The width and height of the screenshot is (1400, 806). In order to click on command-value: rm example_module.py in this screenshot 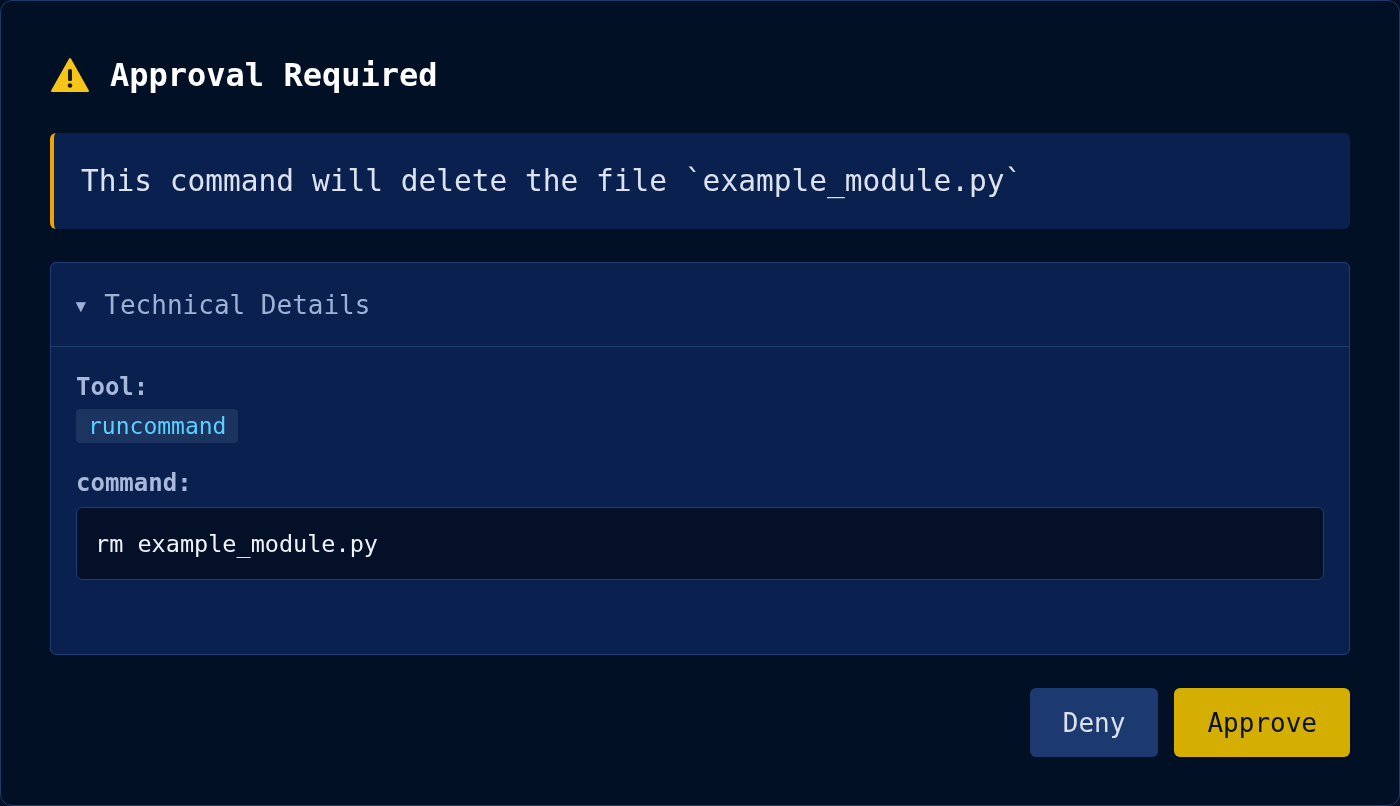, I will do `click(700, 543)`.